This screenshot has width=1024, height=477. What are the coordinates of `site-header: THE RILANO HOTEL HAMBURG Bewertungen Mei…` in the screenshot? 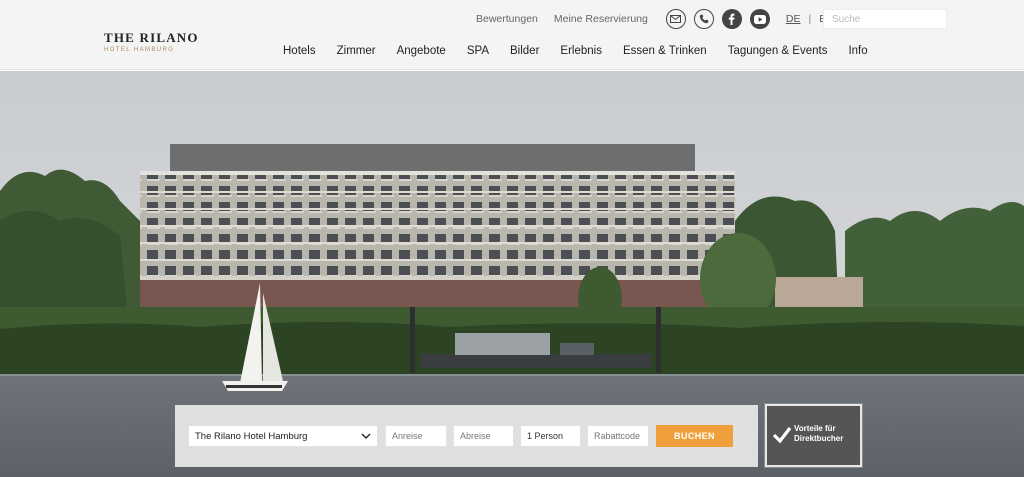 It's located at (512, 35).